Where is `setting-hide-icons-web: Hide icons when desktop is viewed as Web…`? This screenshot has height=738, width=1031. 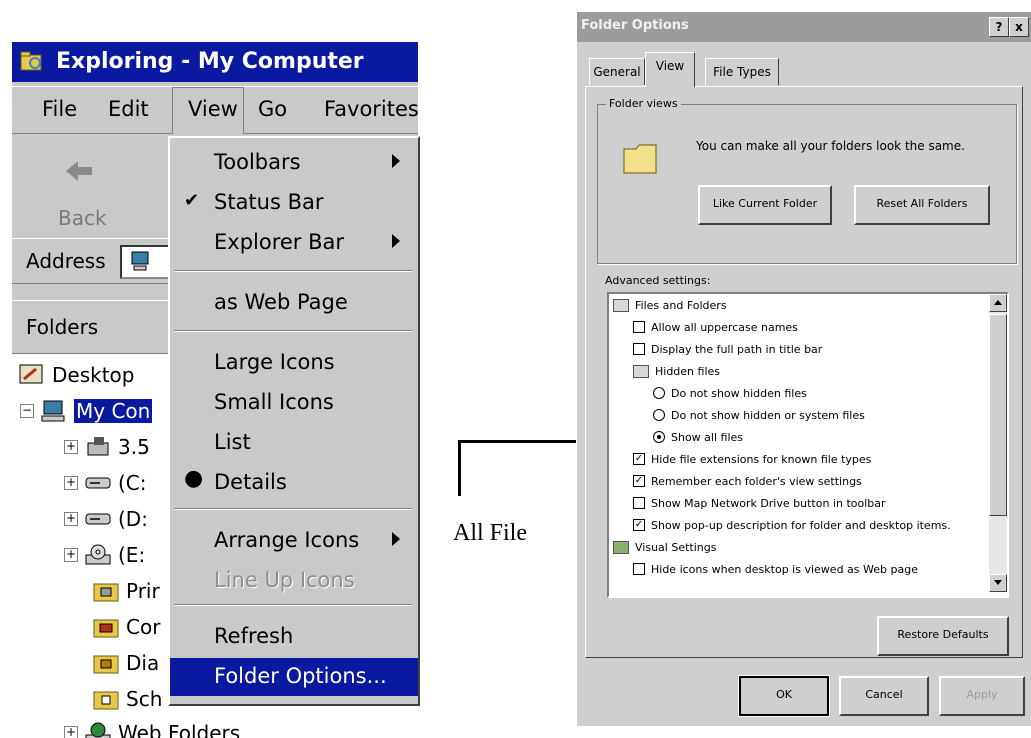
setting-hide-icons-web: Hide icons when desktop is viewed as Web… is located at coordinates (775, 569).